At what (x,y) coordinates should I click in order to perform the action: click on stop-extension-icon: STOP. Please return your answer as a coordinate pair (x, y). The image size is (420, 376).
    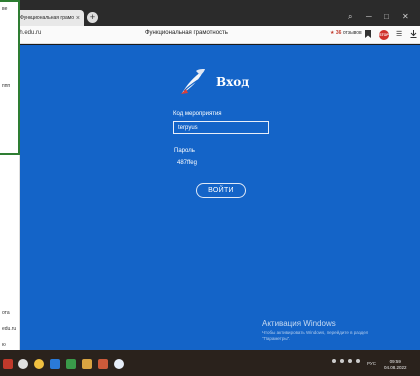
    Looking at the image, I should click on (384, 35).